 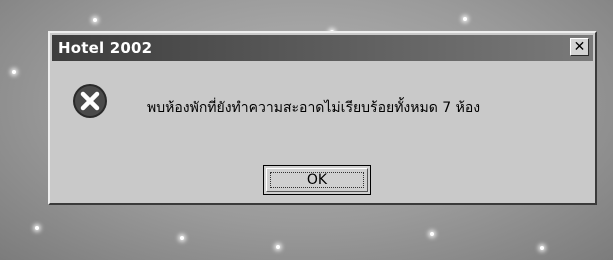 I want to click on ok-button-label: OK, so click(x=317, y=180).